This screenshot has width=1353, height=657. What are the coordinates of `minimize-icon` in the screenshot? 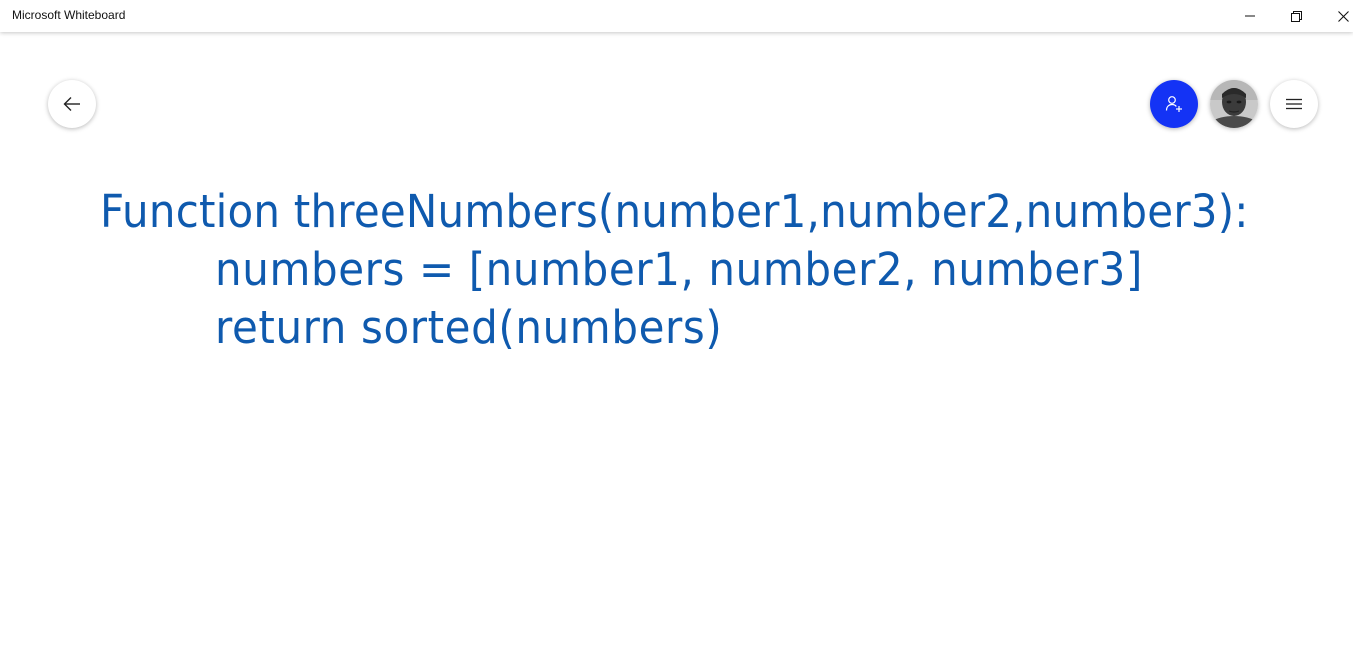 It's located at (1250, 16).